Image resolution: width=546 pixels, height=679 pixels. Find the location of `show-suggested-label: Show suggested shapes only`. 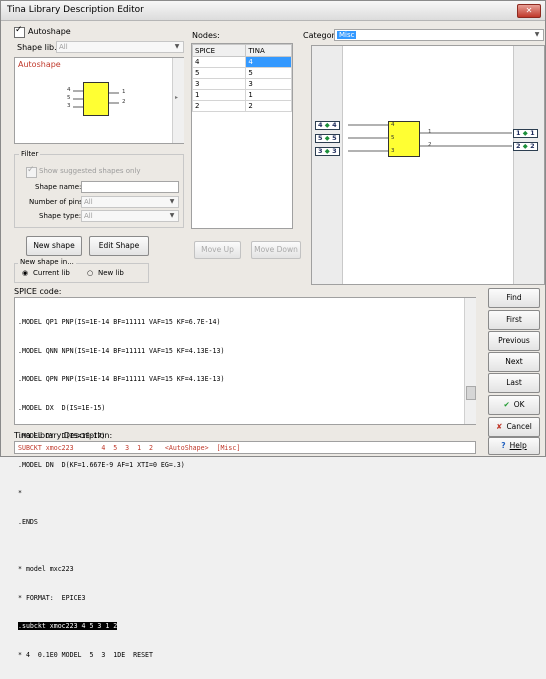

show-suggested-label: Show suggested shapes only is located at coordinates (90, 171).